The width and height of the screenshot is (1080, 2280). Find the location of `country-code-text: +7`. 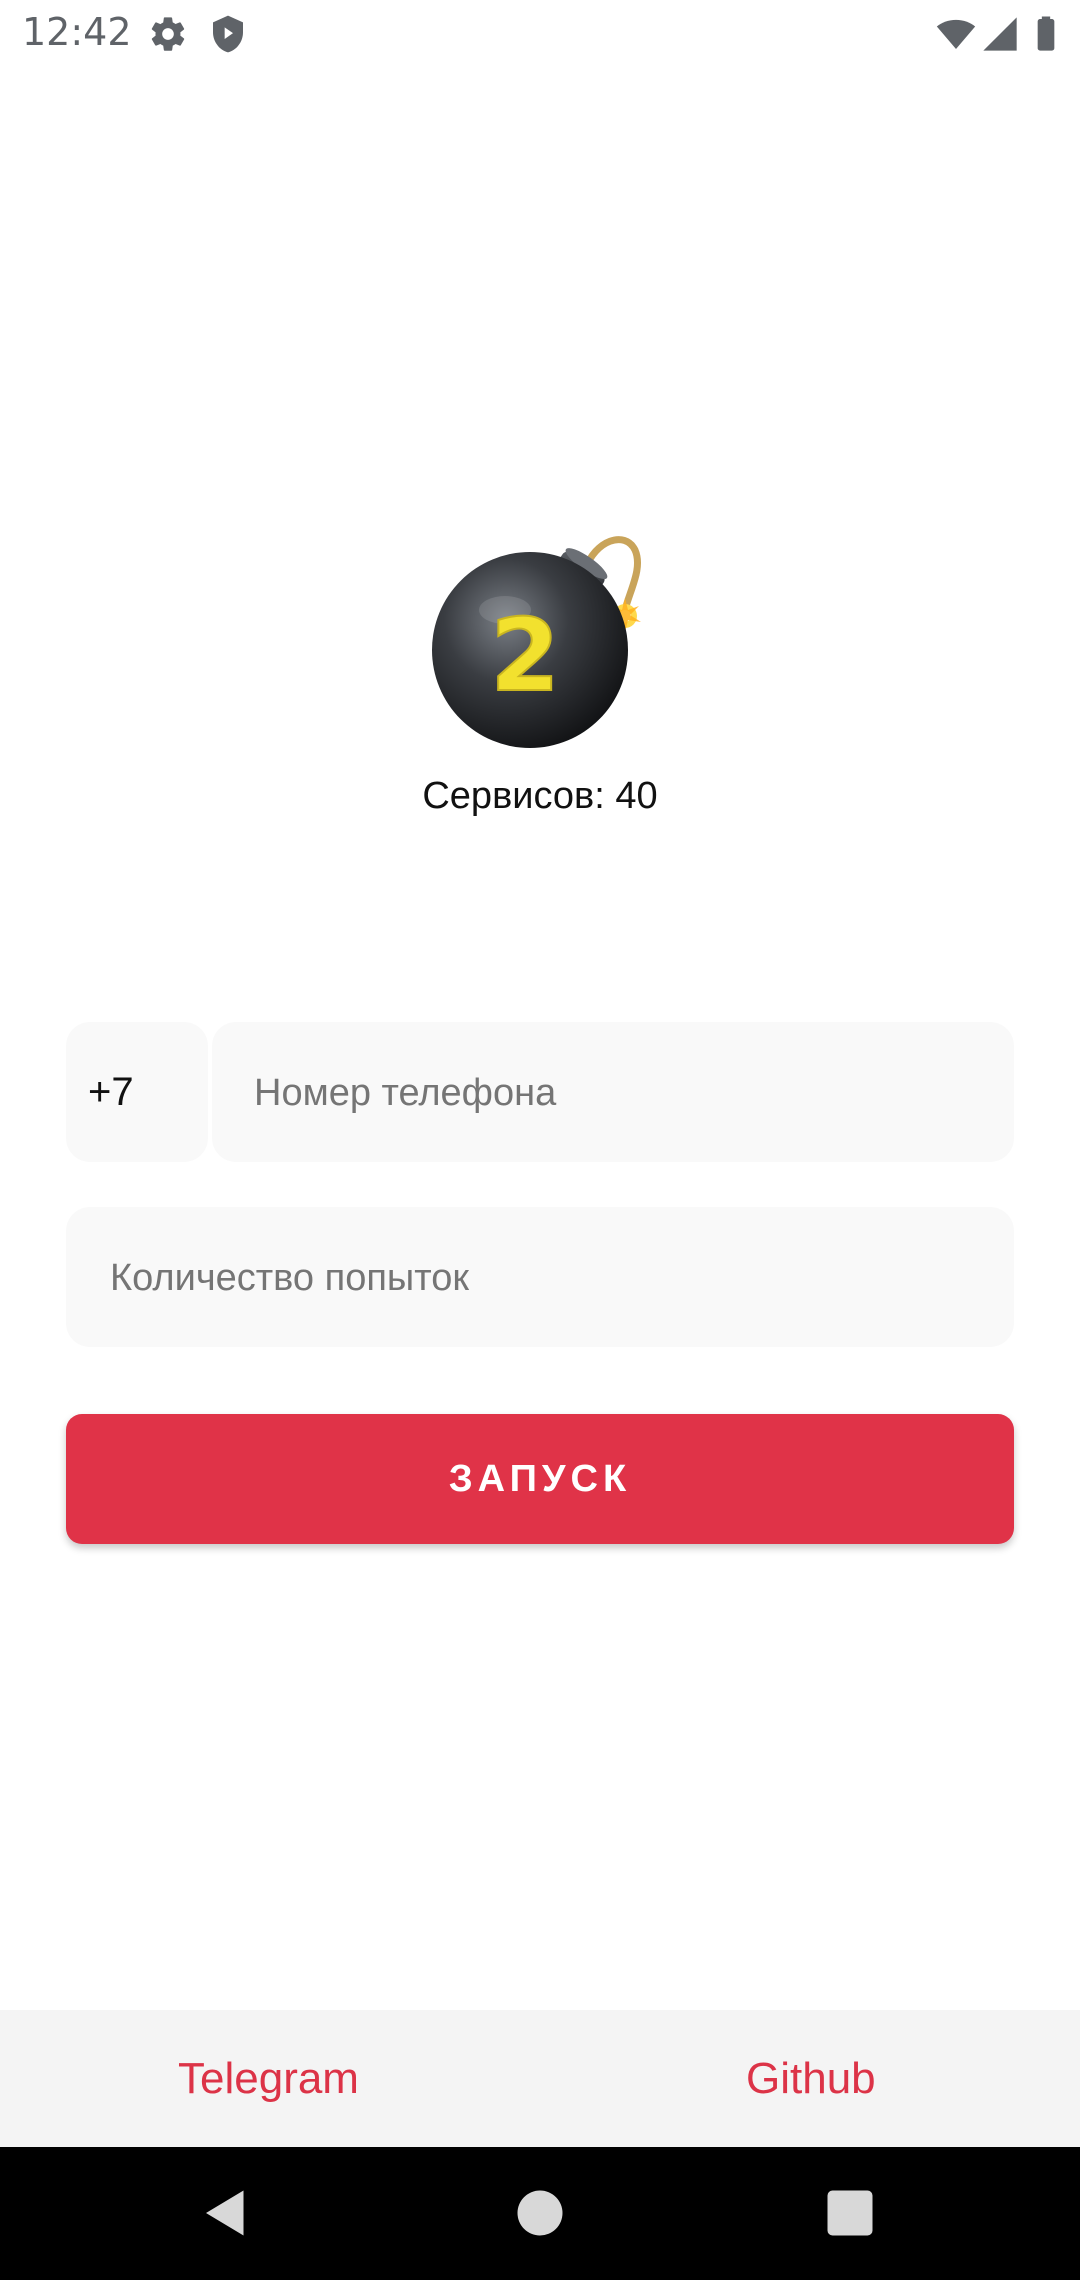

country-code-text: +7 is located at coordinates (111, 1092).